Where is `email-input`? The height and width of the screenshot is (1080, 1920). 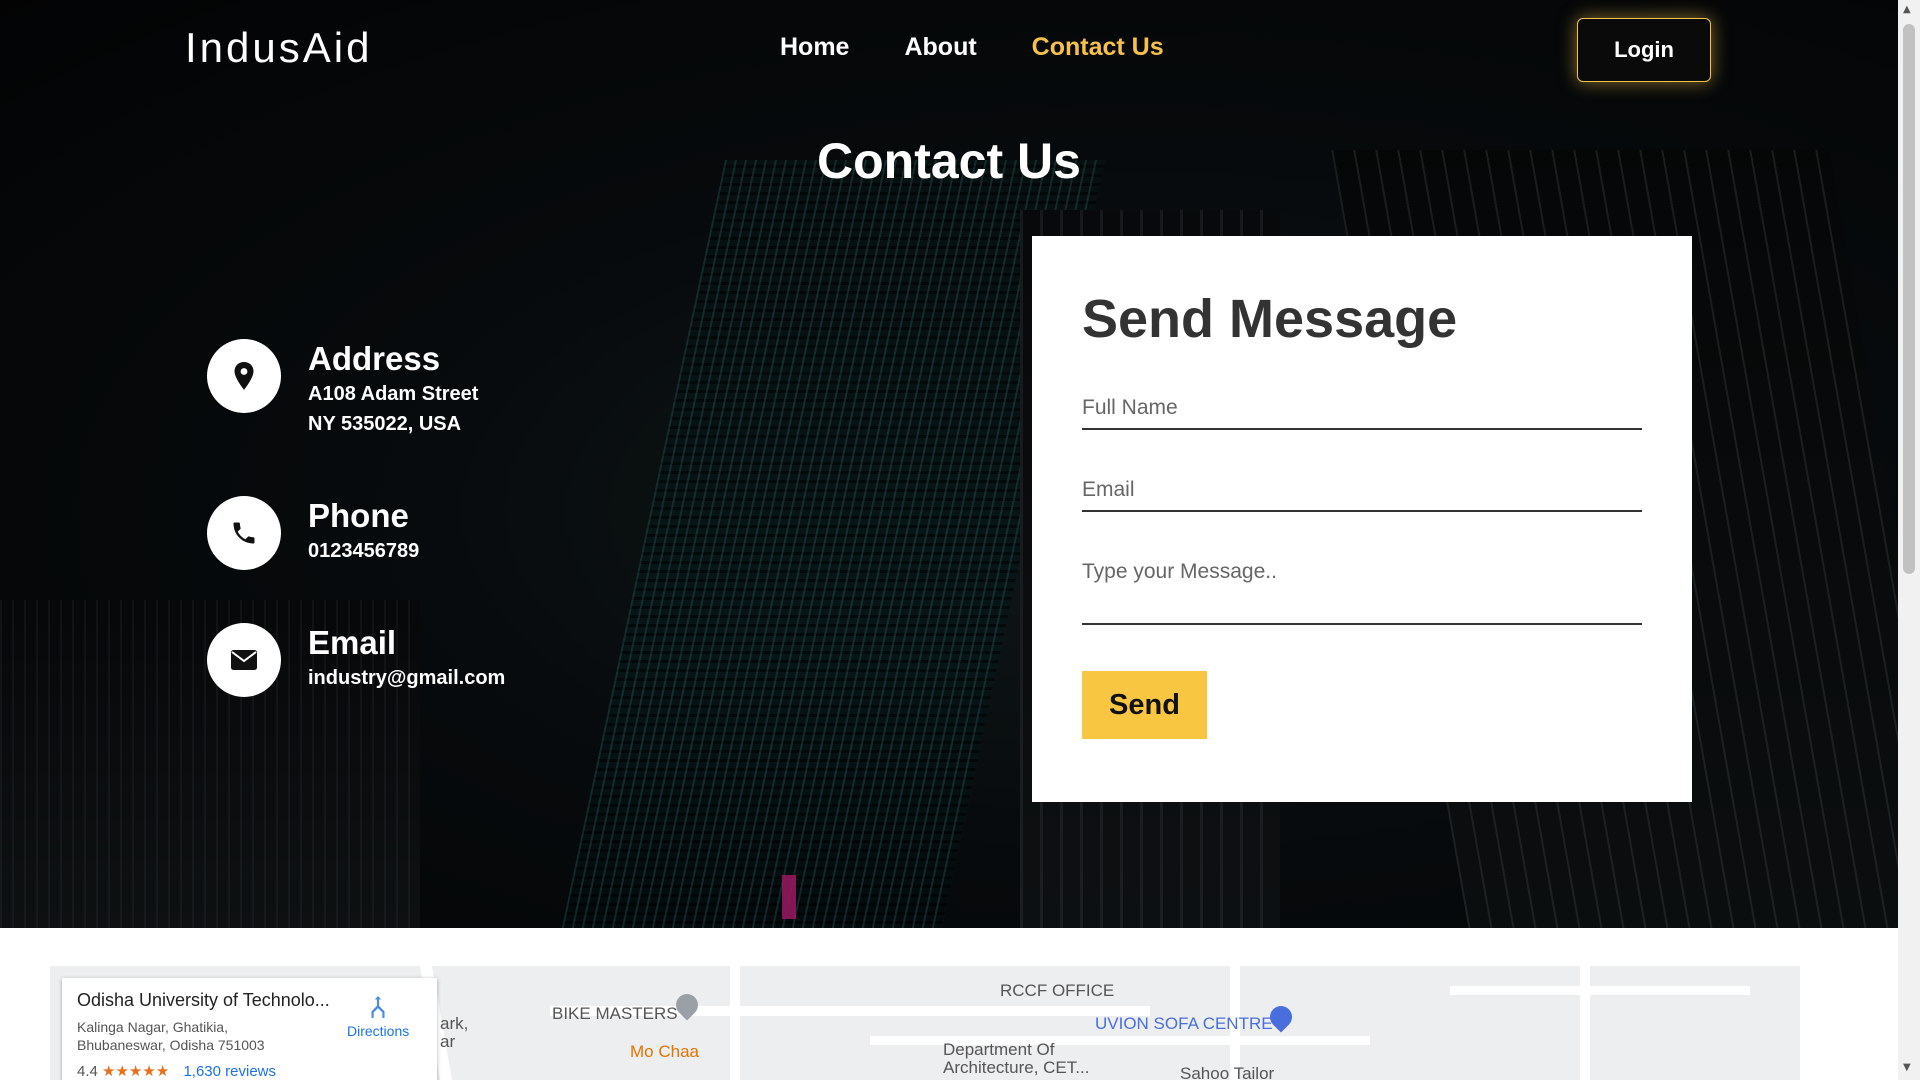 email-input is located at coordinates (1362, 495).